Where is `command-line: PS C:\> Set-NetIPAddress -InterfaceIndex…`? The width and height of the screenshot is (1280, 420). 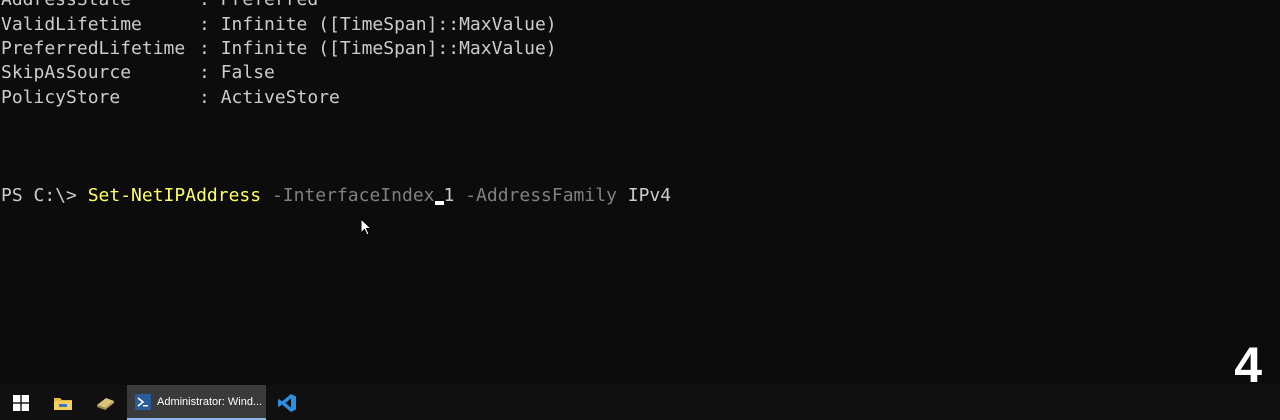 command-line: PS C:\> Set-NetIPAddress -InterfaceIndex… is located at coordinates (336, 196).